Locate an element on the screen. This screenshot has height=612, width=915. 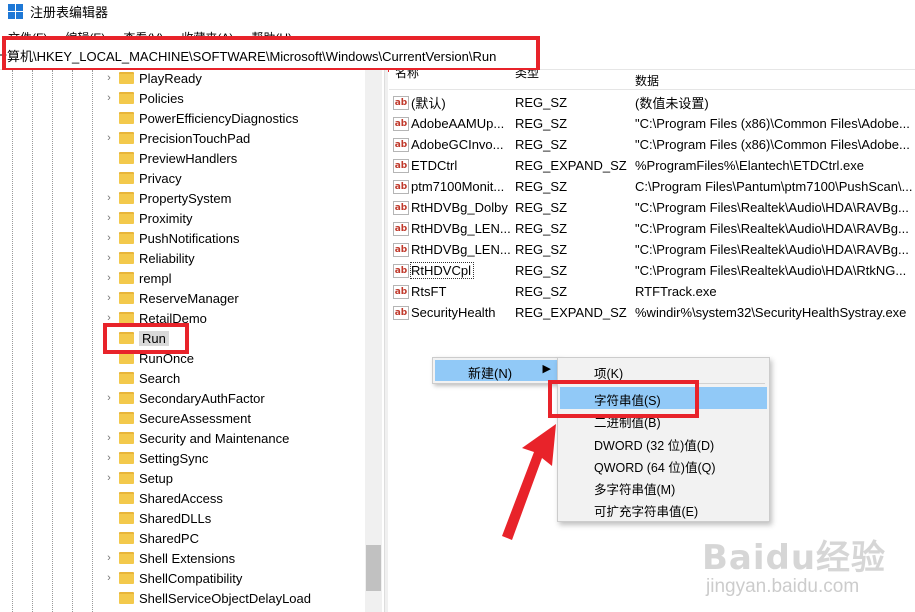
value-type: REG_SZ is located at coordinates (541, 207).